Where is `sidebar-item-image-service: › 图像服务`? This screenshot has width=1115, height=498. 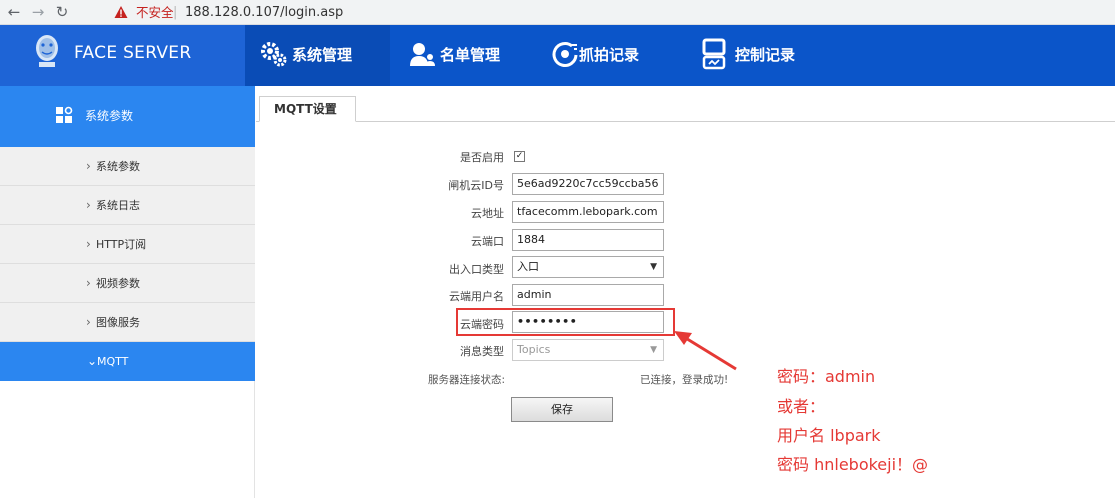
sidebar-item-image-service: › 图像服务 is located at coordinates (127, 322).